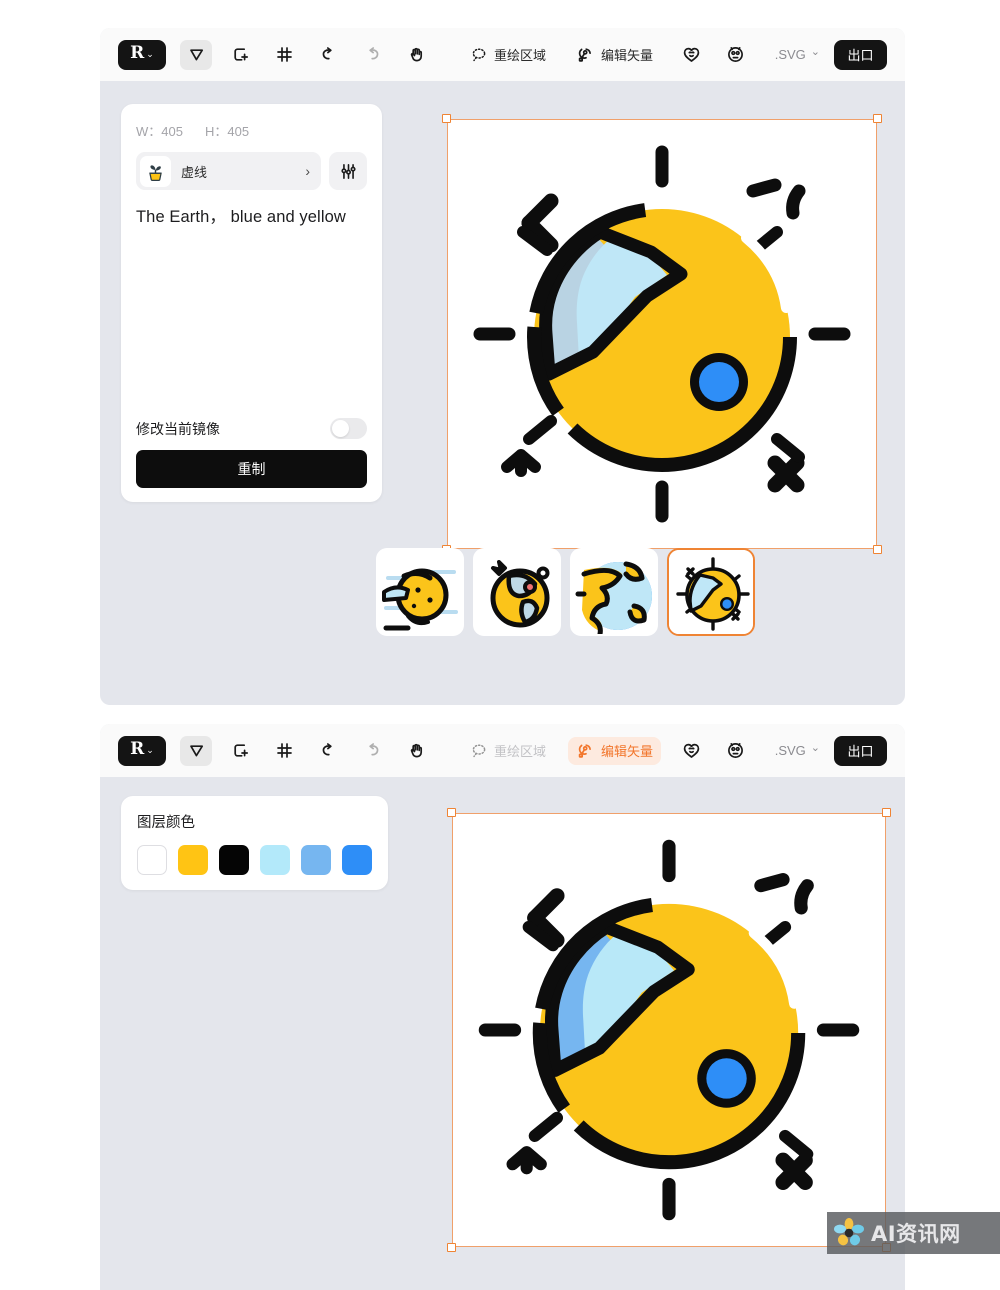  Describe the element at coordinates (155, 171) in the screenshot. I see `plant-pot-icon` at that location.